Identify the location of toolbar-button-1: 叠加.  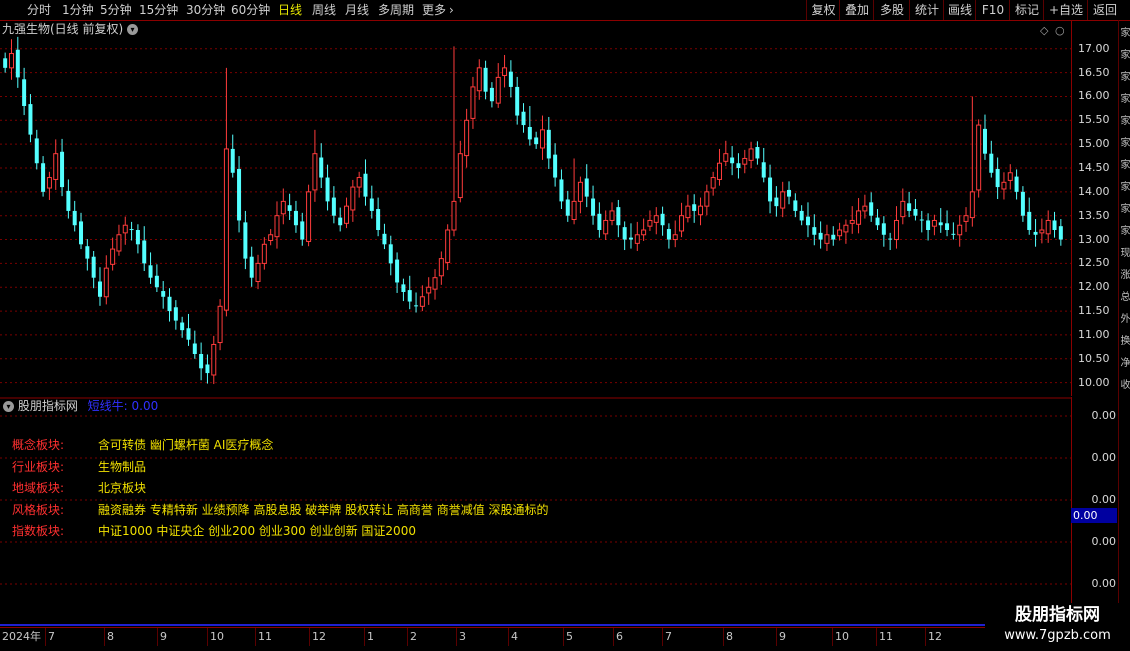
(856, 10).